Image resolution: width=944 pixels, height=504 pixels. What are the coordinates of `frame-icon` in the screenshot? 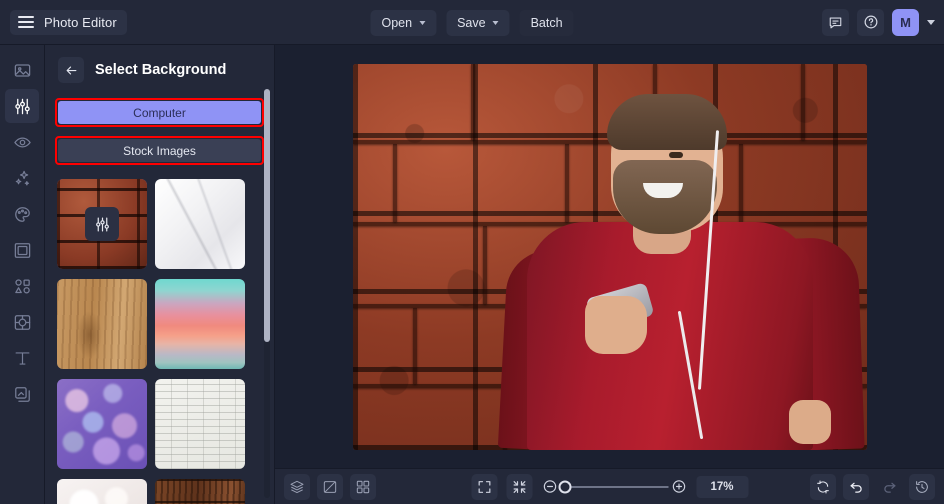 It's located at (22, 250).